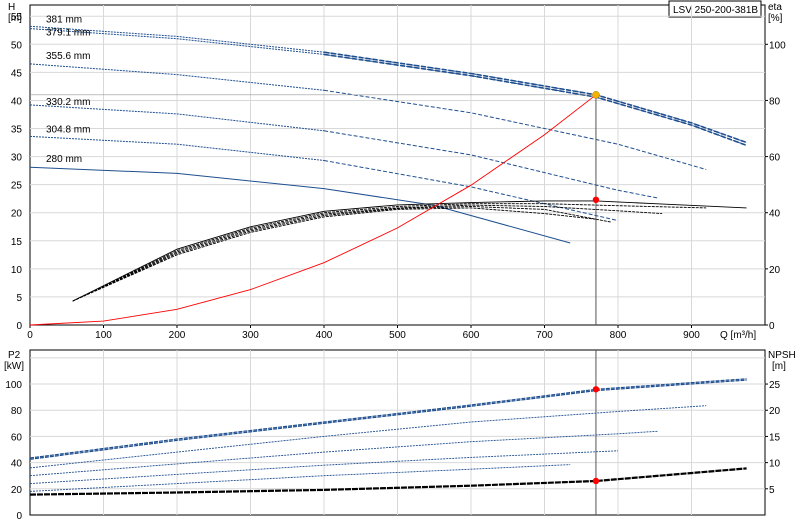 The width and height of the screenshot is (800, 520). Describe the element at coordinates (177, 335) in the screenshot. I see `x-tick-label: 200` at that location.